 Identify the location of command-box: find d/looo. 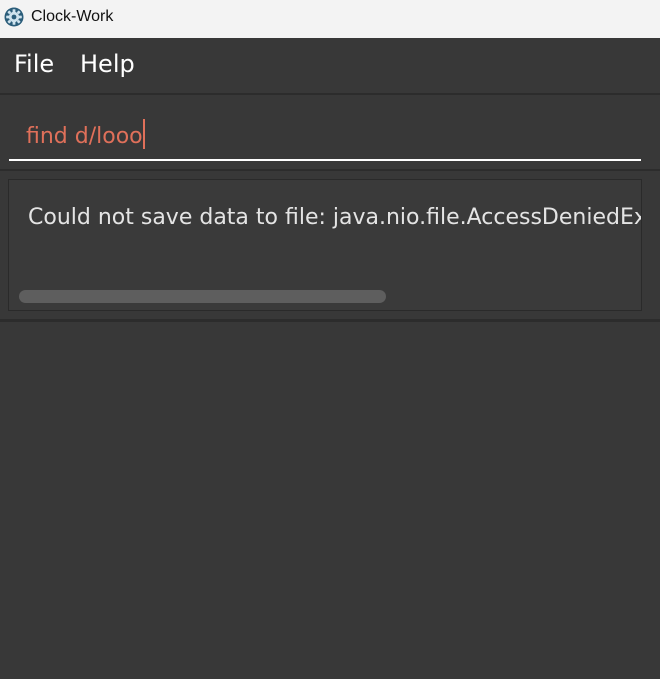
(330, 133).